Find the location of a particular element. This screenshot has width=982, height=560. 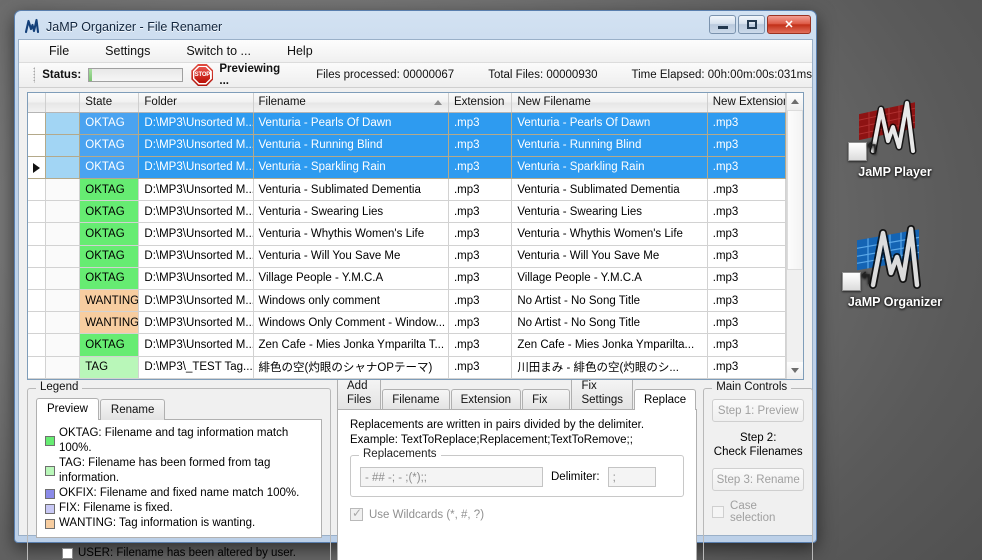

scrollbar-thumb is located at coordinates (795, 190).